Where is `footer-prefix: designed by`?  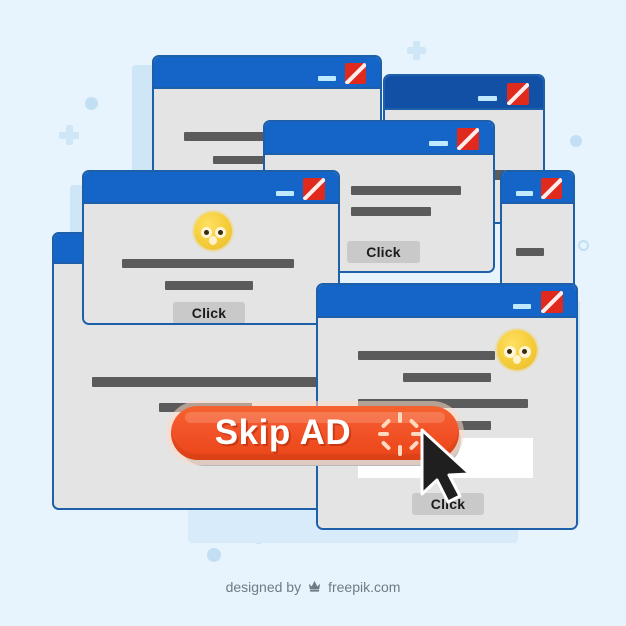
footer-prefix: designed by is located at coordinates (263, 587).